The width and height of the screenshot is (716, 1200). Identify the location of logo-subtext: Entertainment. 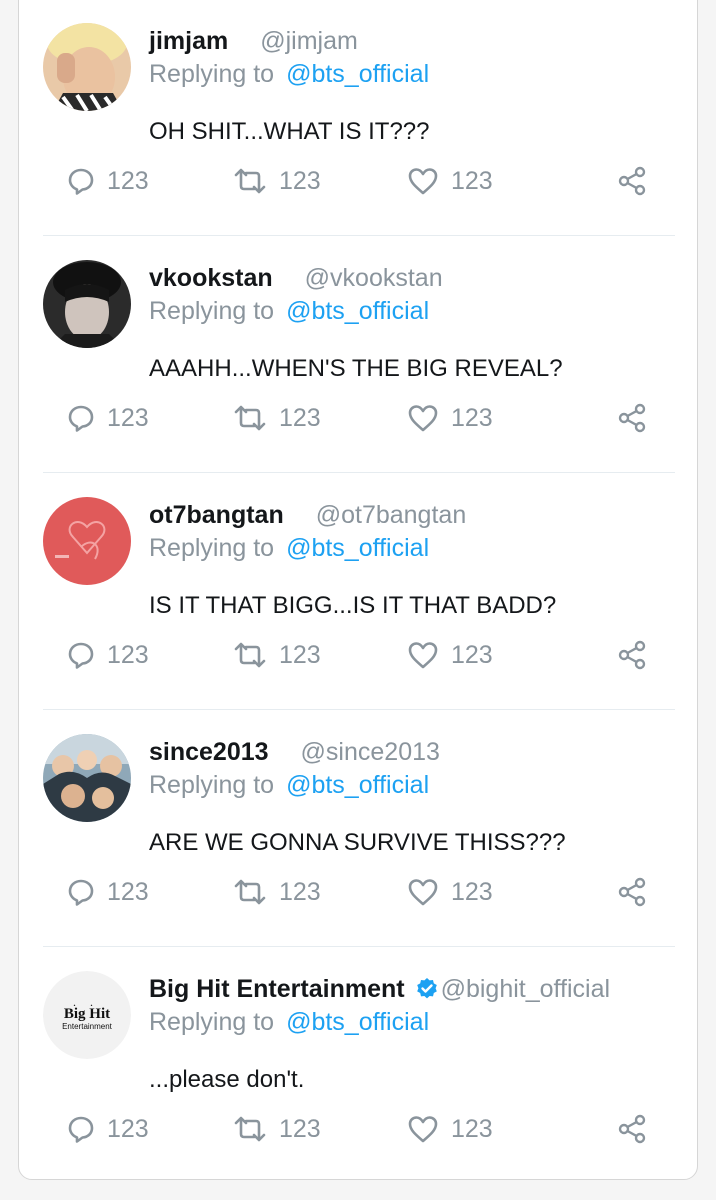
(87, 1026).